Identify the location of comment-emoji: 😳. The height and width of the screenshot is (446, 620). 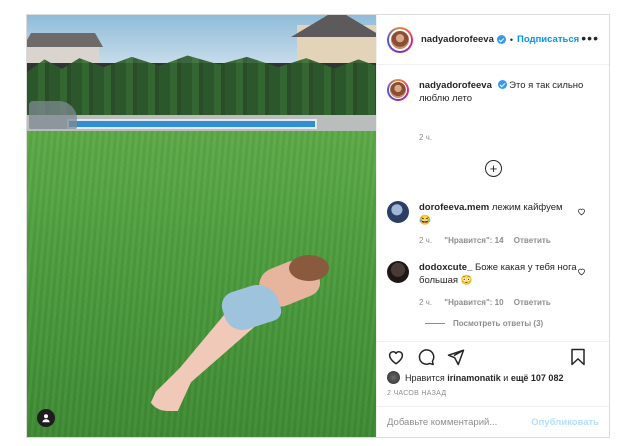
(466, 280).